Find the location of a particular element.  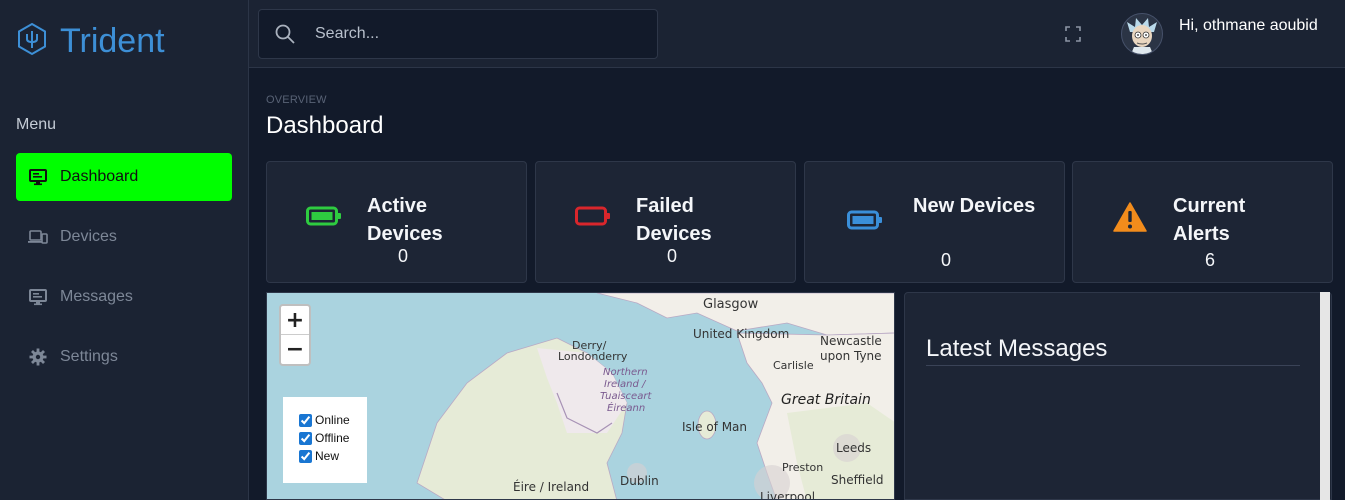

map-label-ni: Tuaisceart is located at coordinates (626, 396).